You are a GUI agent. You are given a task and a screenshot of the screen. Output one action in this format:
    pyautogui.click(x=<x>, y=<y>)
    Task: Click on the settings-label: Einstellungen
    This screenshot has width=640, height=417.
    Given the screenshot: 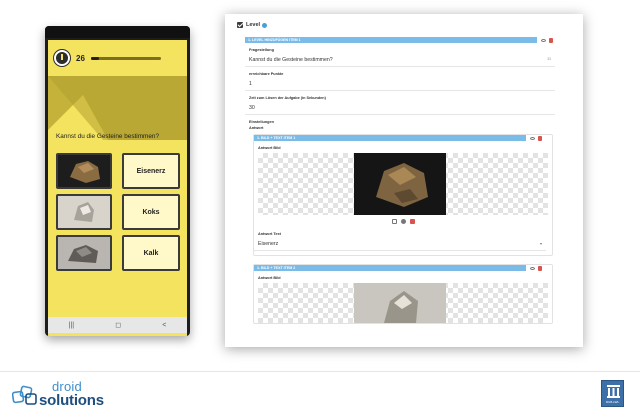 What is the action you would take?
    pyautogui.click(x=261, y=122)
    